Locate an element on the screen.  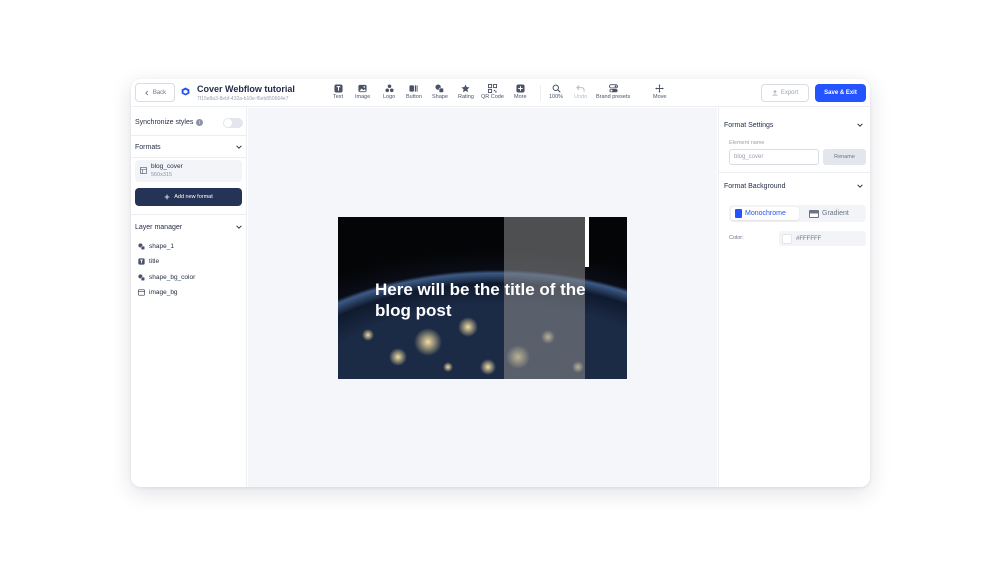
tool-qr-code: QR Code is located at coordinates (492, 92).